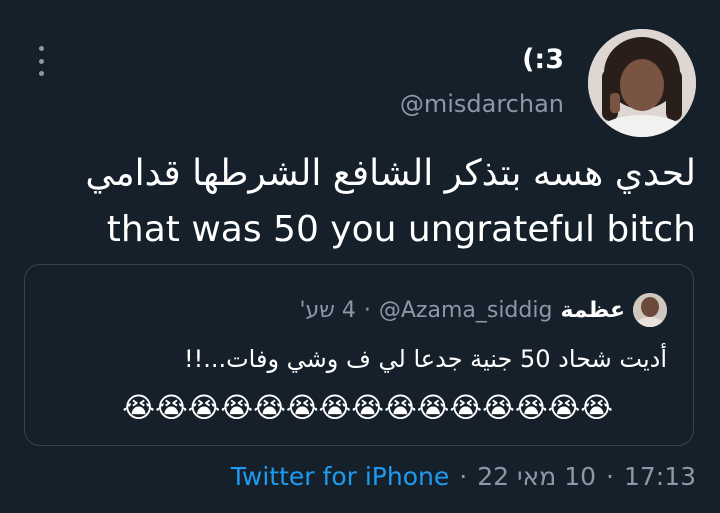  What do you see at coordinates (340, 476) in the screenshot?
I see `tweet-source-link: Twitter for iPhone` at bounding box center [340, 476].